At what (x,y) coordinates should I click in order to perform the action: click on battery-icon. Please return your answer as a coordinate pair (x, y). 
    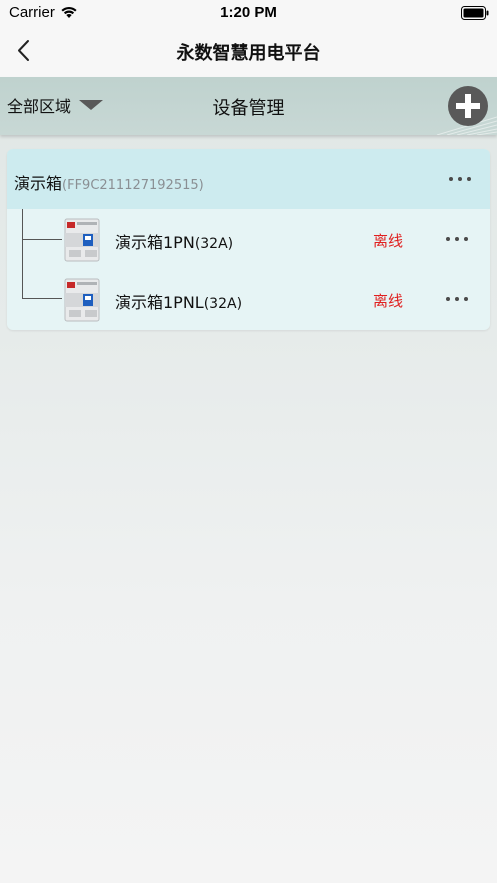
    Looking at the image, I should click on (475, 14).